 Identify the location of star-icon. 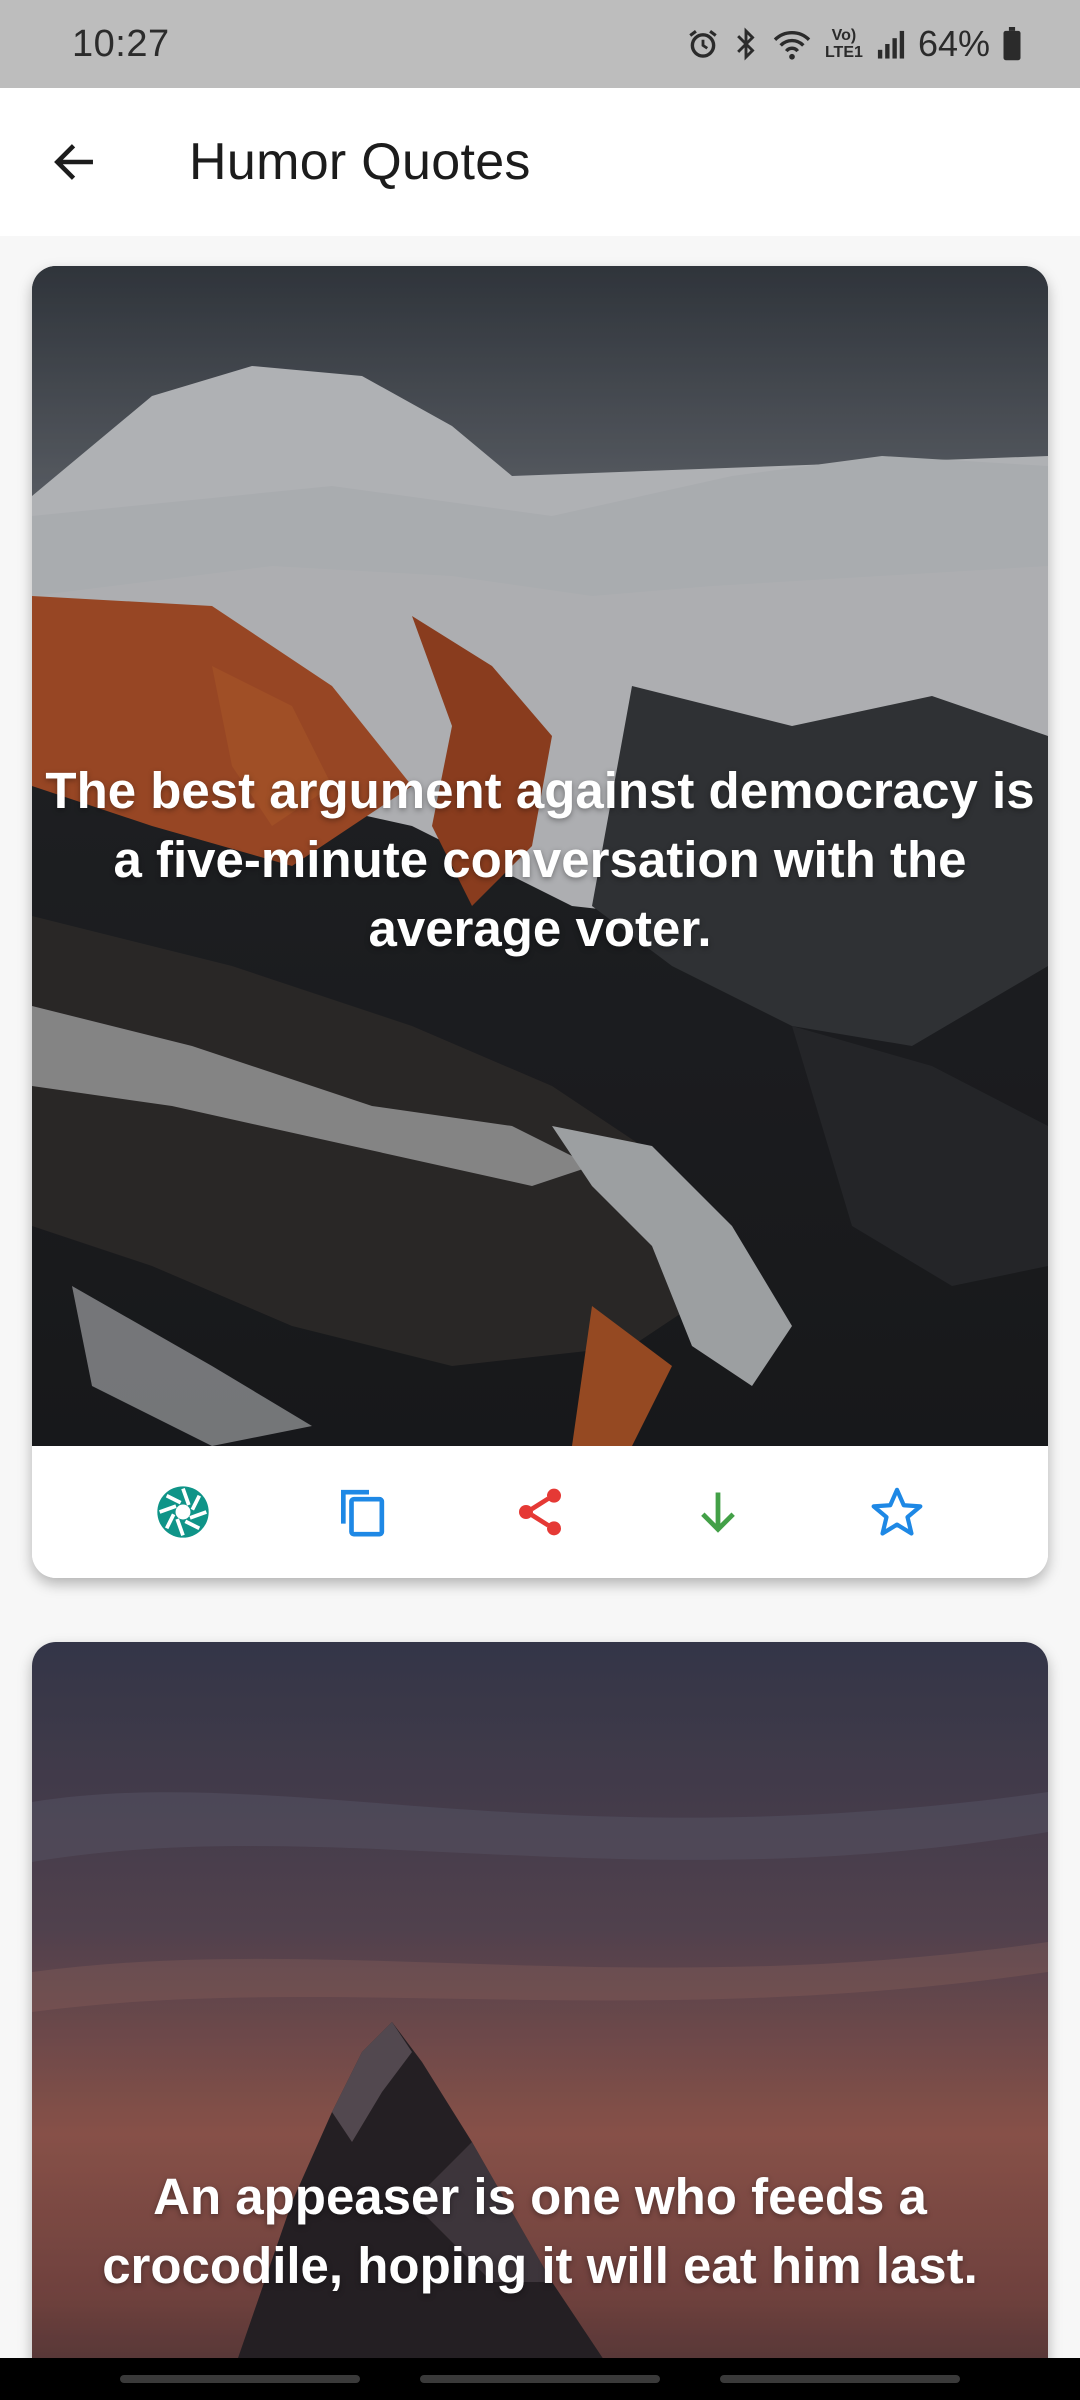
(897, 1511).